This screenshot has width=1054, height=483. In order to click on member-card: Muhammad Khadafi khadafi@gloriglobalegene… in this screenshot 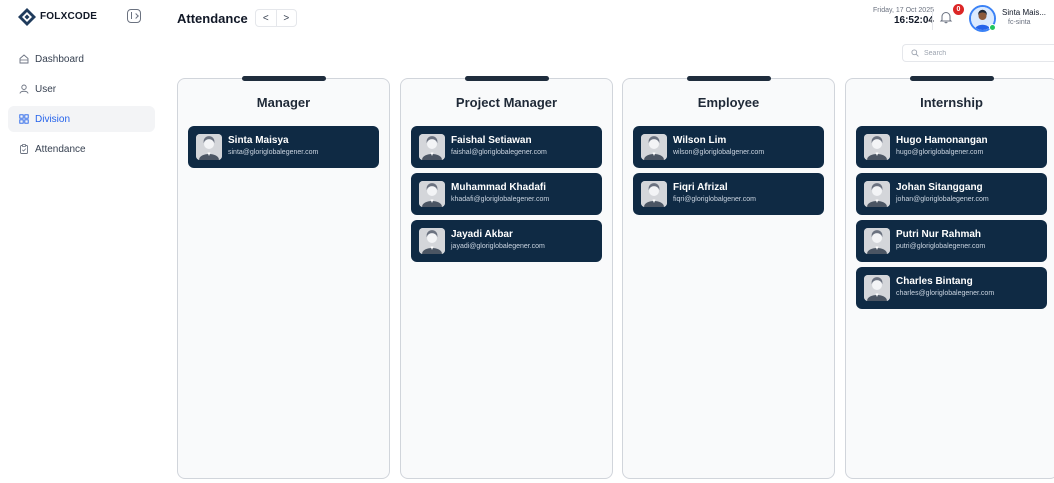, I will do `click(506, 194)`.